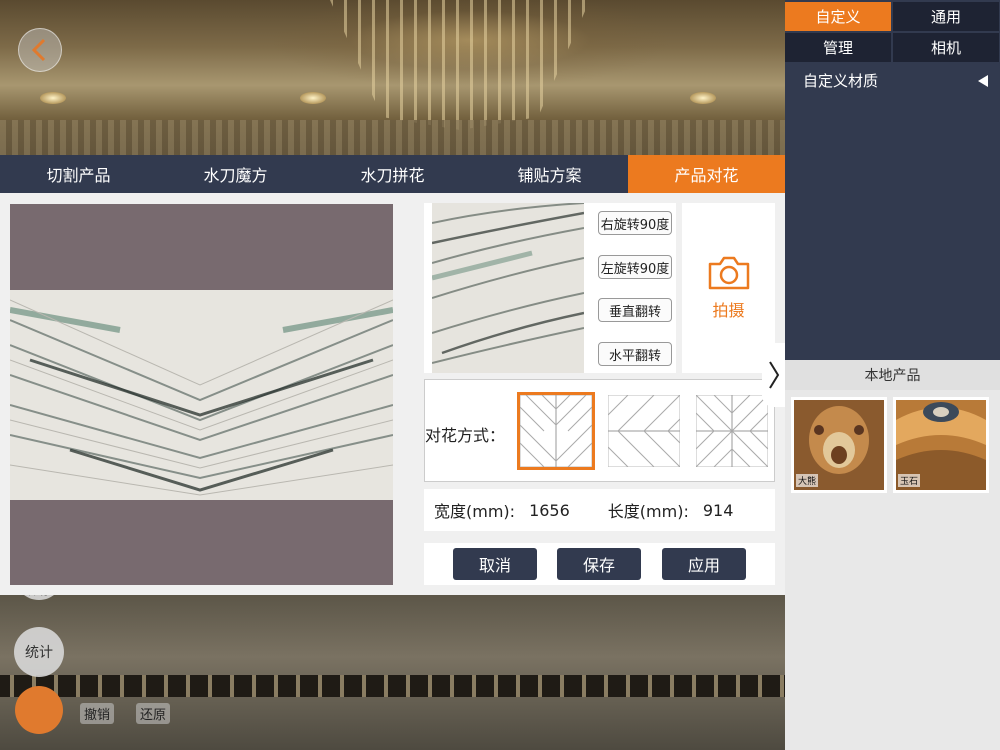  Describe the element at coordinates (892, 180) in the screenshot. I see `right-sidebar: 自定义 通用 管理 相机 自定义材质` at that location.